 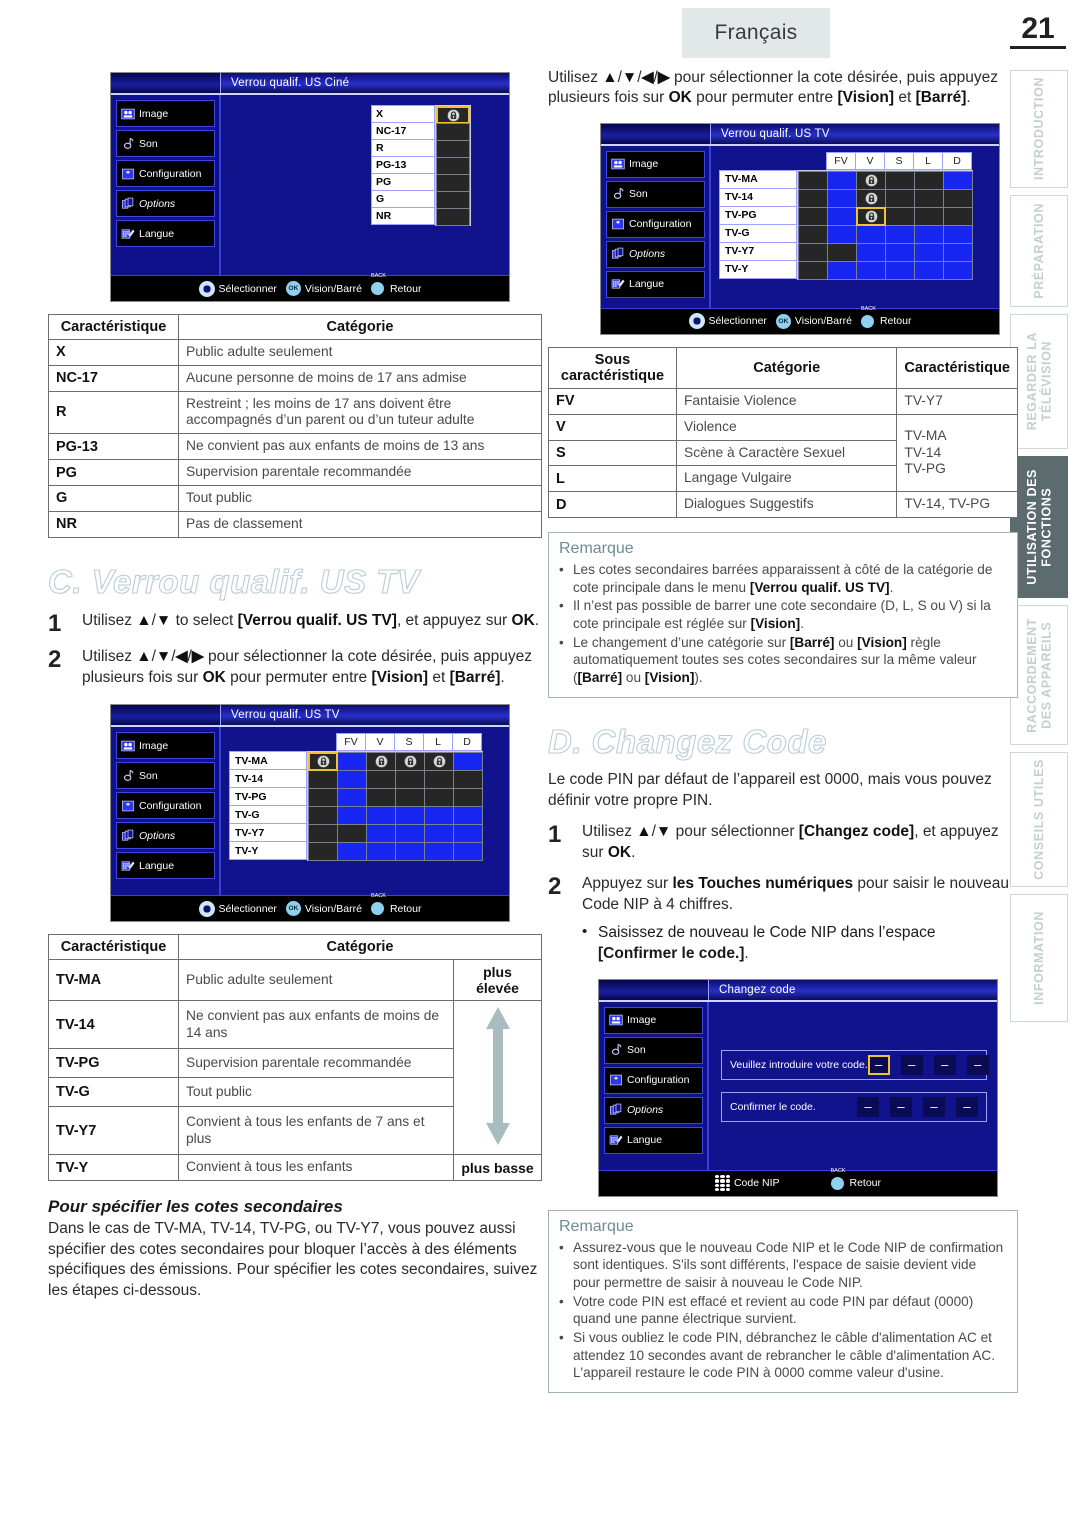 I want to click on section-tab-6: INFORMATION, so click(x=1039, y=958).